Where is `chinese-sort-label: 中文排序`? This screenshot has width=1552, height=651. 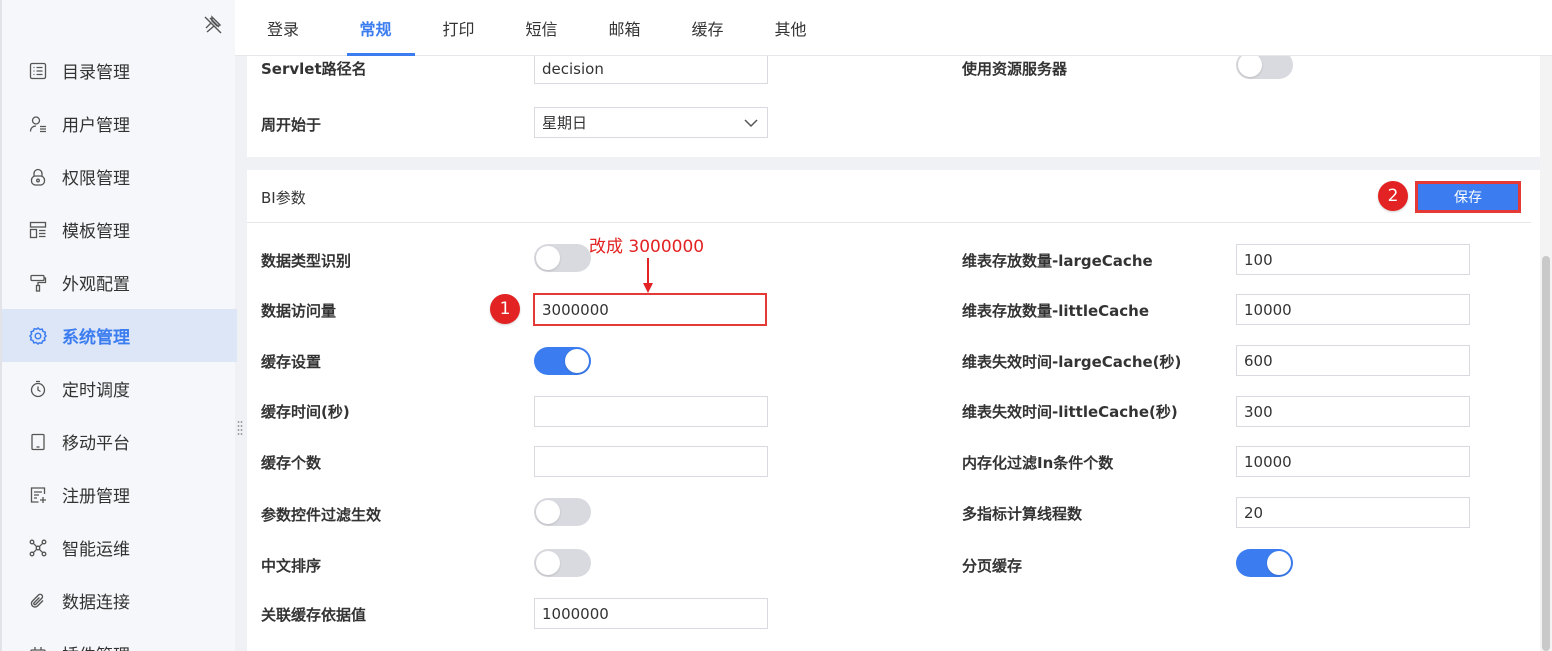 chinese-sort-label: 中文排序 is located at coordinates (291, 566).